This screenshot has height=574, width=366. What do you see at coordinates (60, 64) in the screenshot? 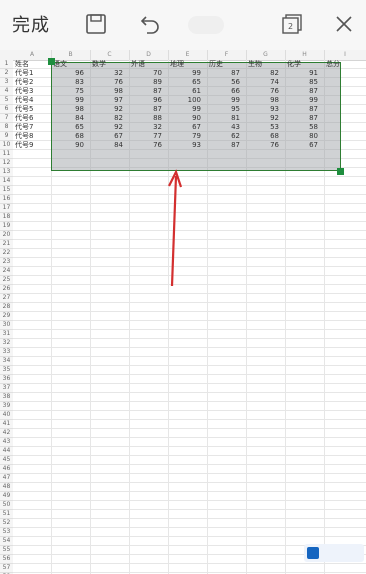
I see `table-cell: 语文` at bounding box center [60, 64].